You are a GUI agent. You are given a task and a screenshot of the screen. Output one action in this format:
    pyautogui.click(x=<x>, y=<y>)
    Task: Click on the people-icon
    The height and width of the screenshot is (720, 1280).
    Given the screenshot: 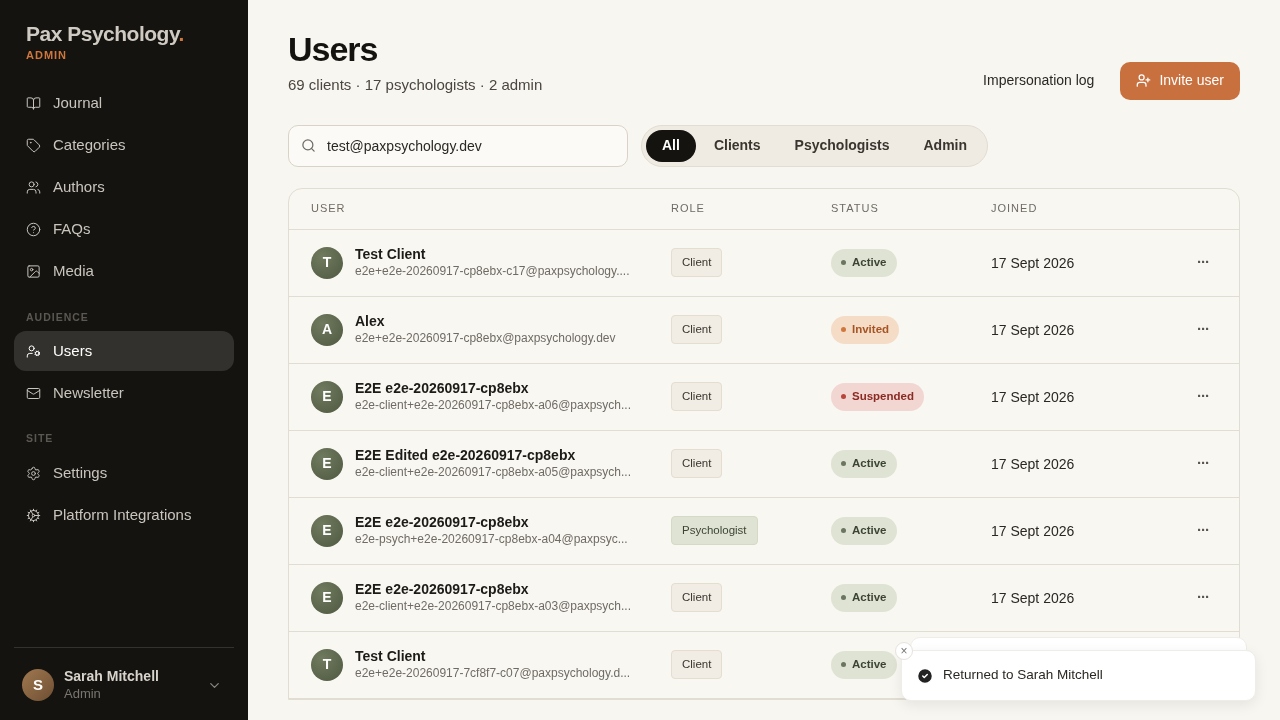 What is the action you would take?
    pyautogui.click(x=33, y=187)
    